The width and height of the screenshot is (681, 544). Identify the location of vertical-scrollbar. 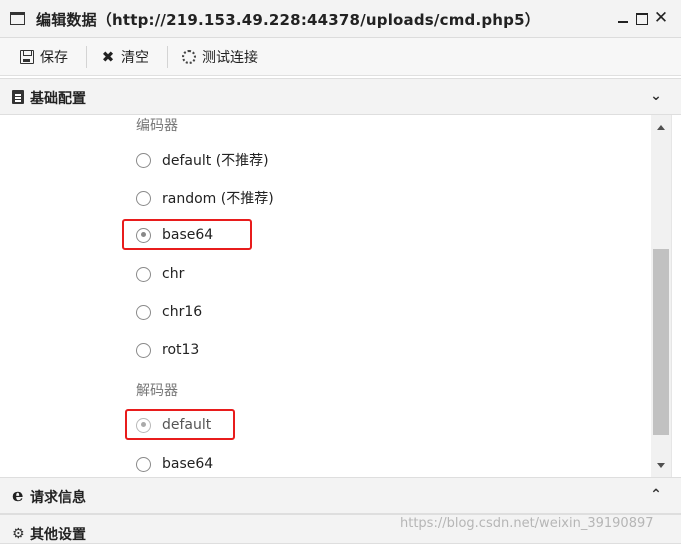
(661, 296).